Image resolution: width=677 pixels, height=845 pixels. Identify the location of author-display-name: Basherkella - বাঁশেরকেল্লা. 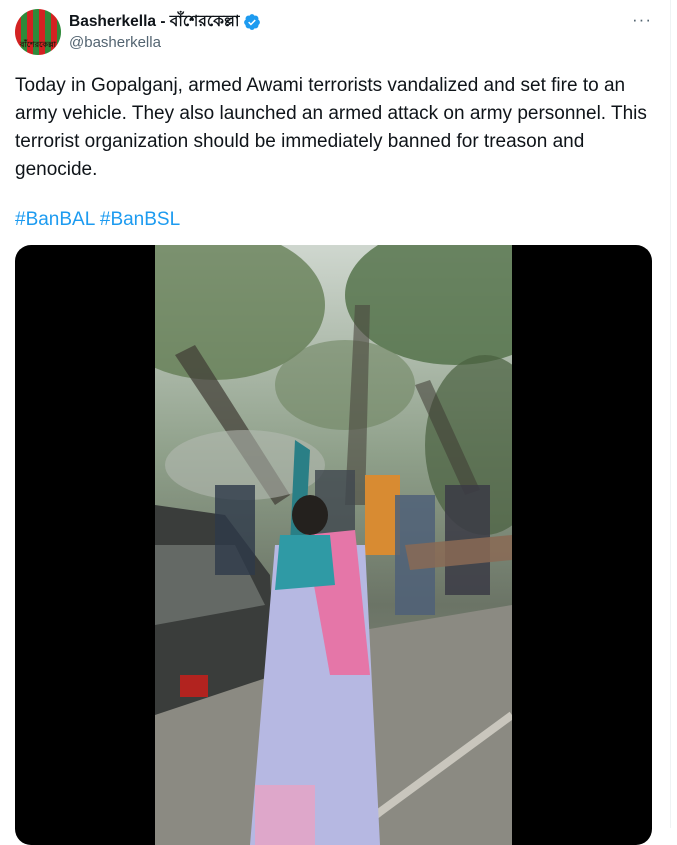
(154, 22).